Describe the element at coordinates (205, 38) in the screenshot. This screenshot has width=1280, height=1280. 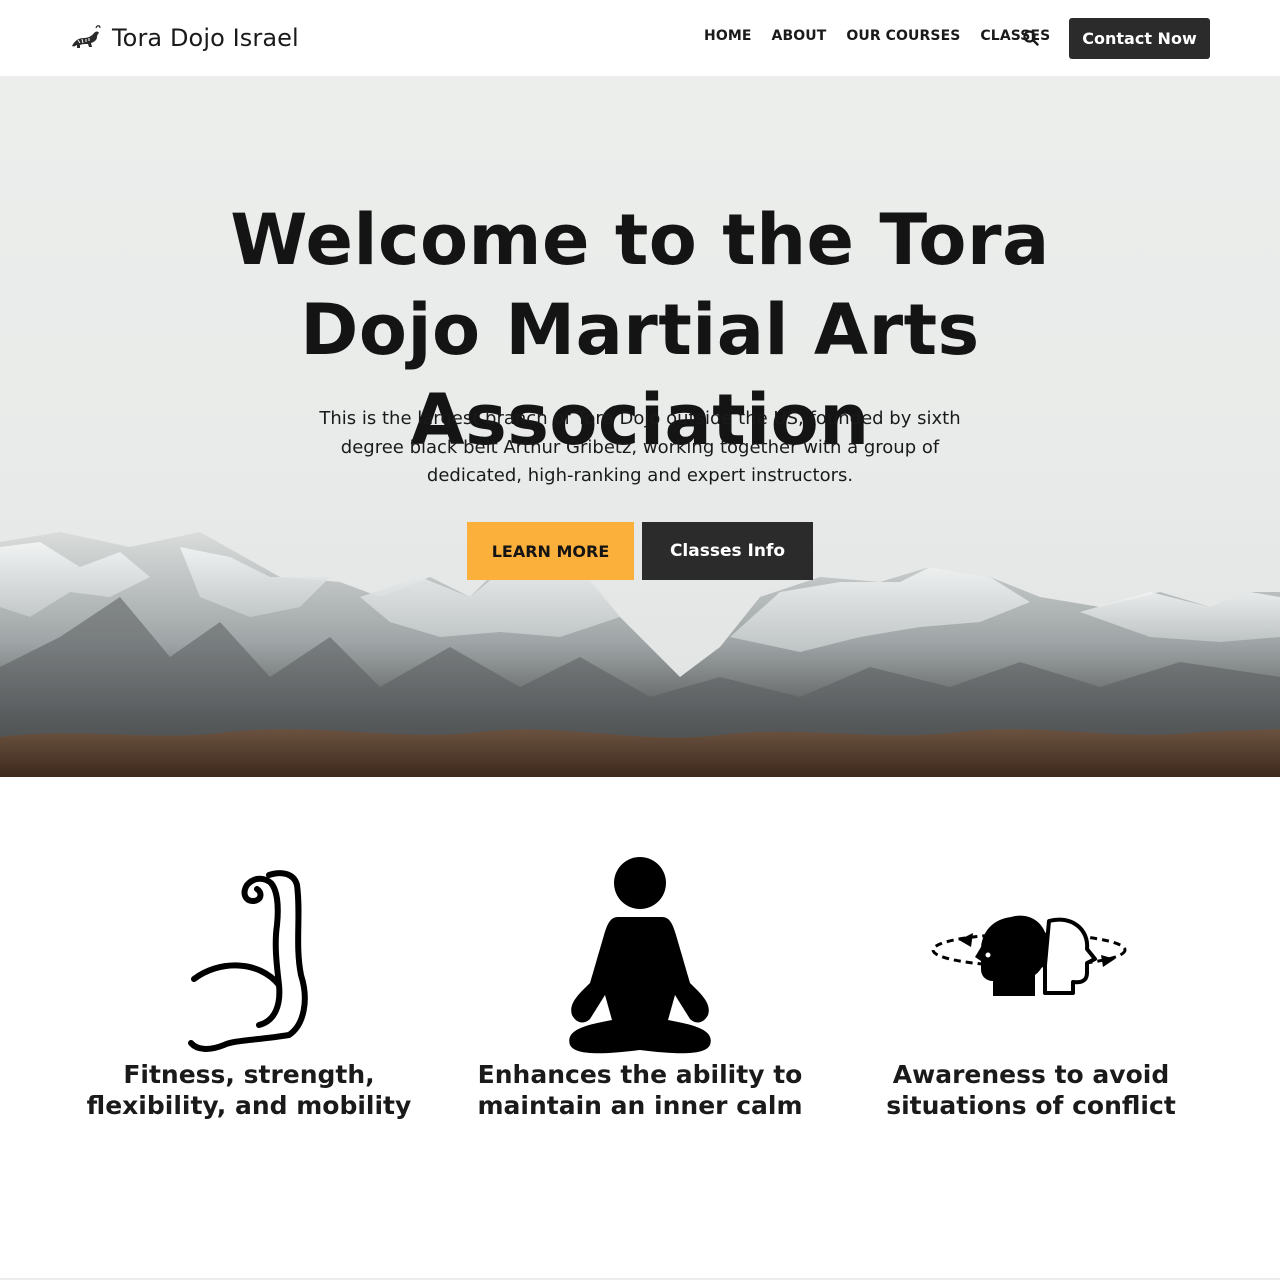
I see `site-title: Tora Dojo Israel` at that location.